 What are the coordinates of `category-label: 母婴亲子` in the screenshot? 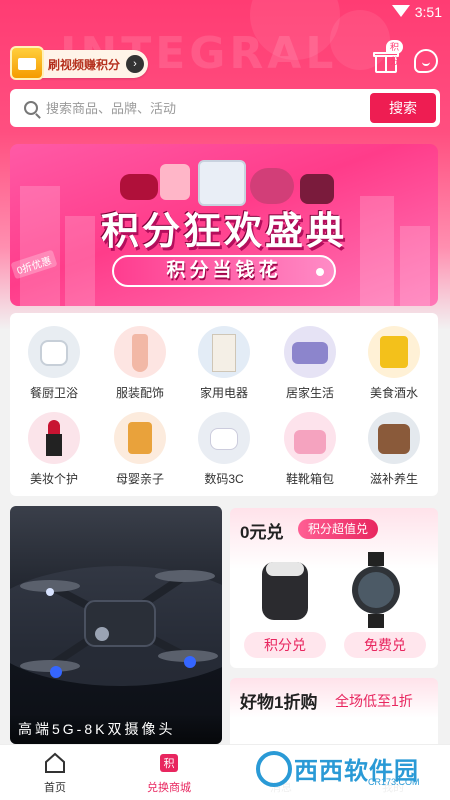 It's located at (139, 479).